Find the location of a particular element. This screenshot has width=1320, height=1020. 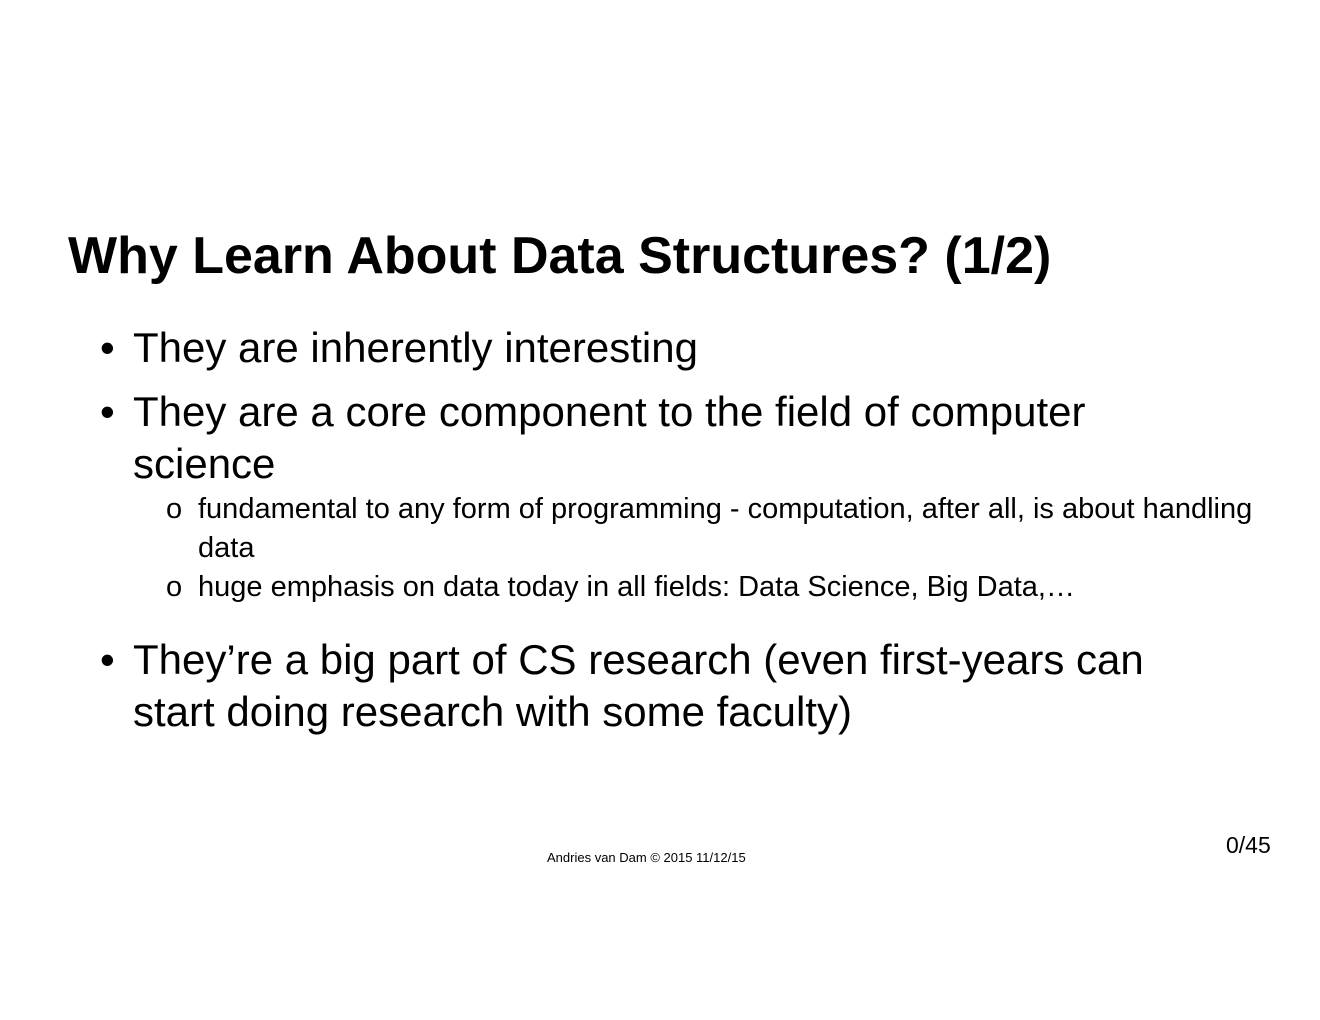

footer-credit: Andries van Dam © 2015 11/12/15 is located at coordinates (646, 857).